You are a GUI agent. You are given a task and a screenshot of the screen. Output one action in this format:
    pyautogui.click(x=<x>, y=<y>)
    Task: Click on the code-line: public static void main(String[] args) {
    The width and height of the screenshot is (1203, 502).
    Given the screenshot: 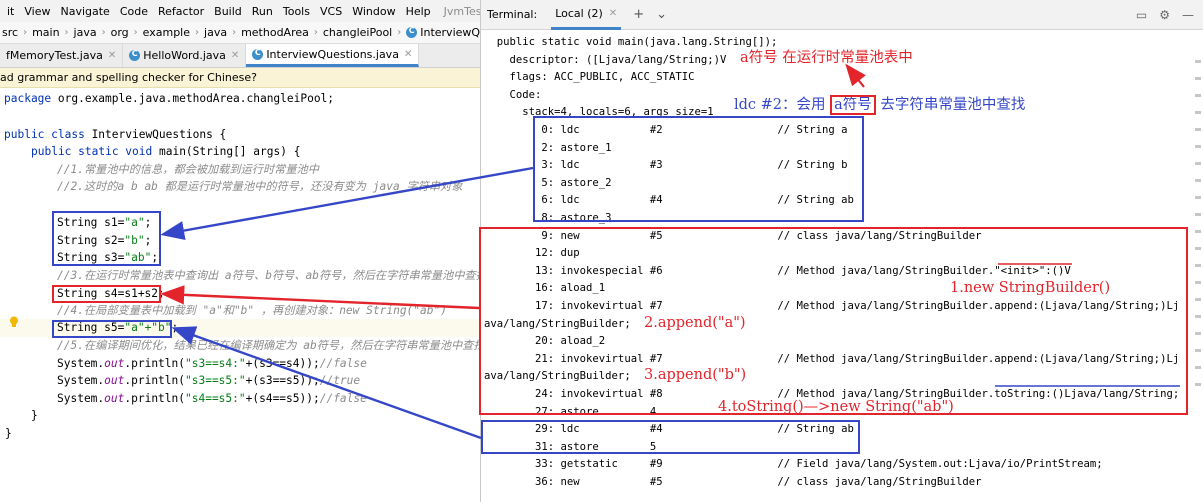 What is the action you would take?
    pyautogui.click(x=165, y=152)
    